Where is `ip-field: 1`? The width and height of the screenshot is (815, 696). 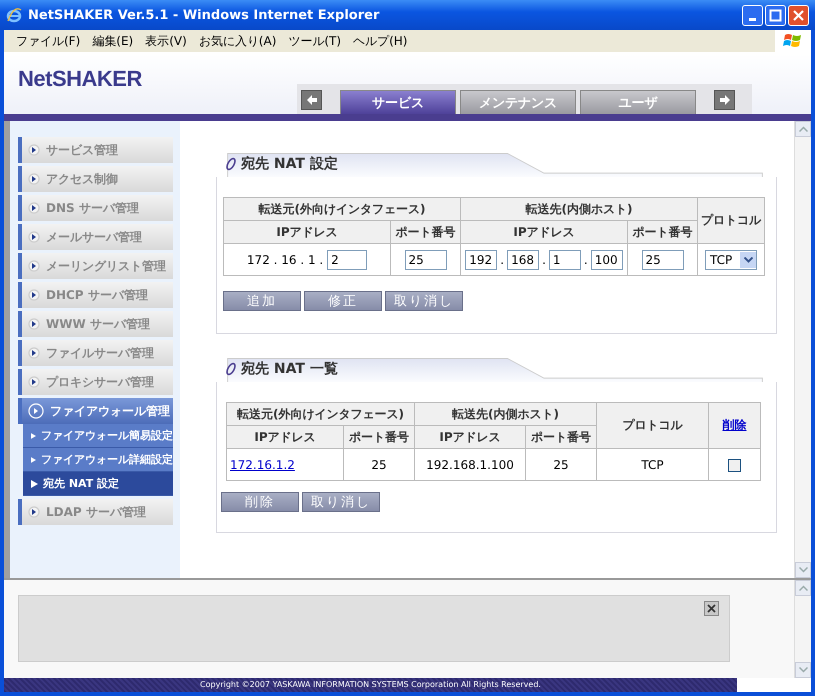
ip-field: 1 is located at coordinates (564, 260).